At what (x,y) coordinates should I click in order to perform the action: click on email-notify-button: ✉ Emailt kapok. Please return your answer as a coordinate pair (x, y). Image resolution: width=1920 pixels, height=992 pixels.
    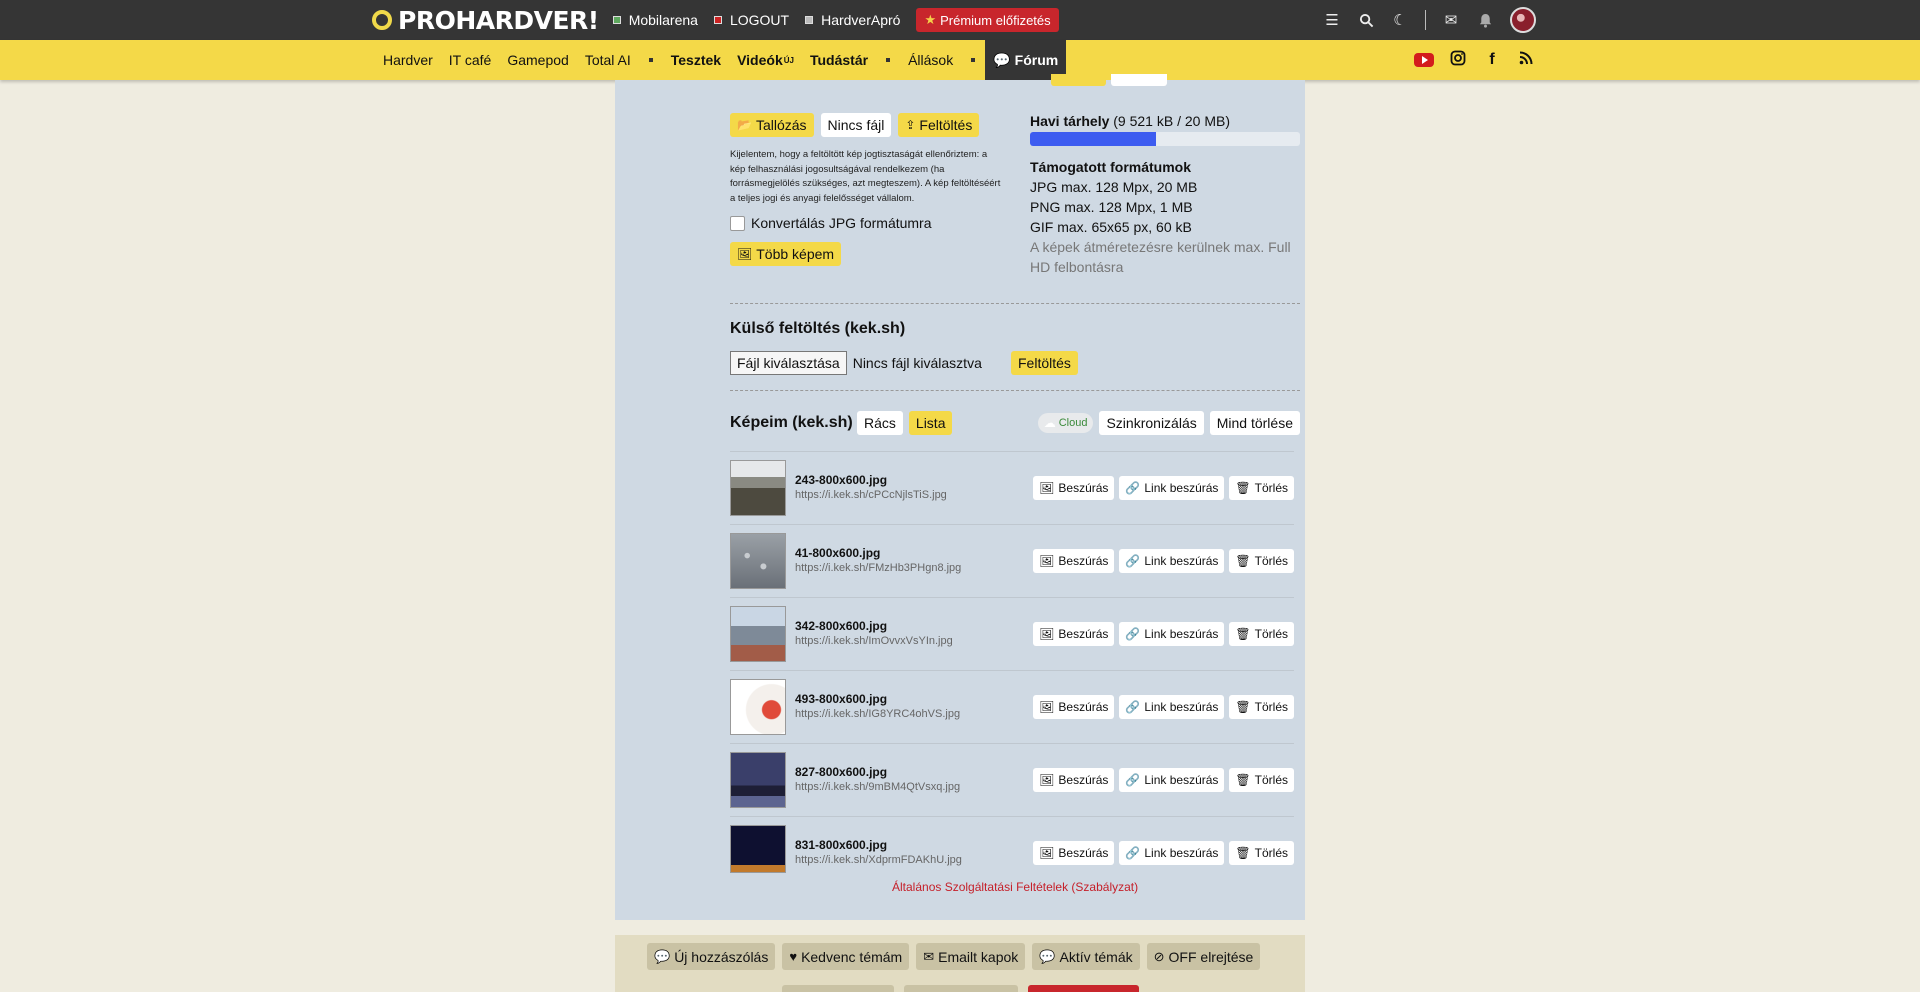
    Looking at the image, I should click on (971, 956).